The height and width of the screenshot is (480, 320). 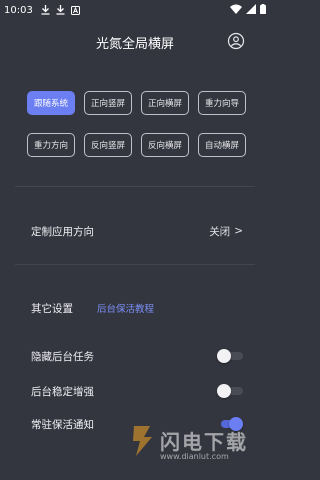 What do you see at coordinates (204, 442) in the screenshot?
I see `watermark-text: 闪电下载` at bounding box center [204, 442].